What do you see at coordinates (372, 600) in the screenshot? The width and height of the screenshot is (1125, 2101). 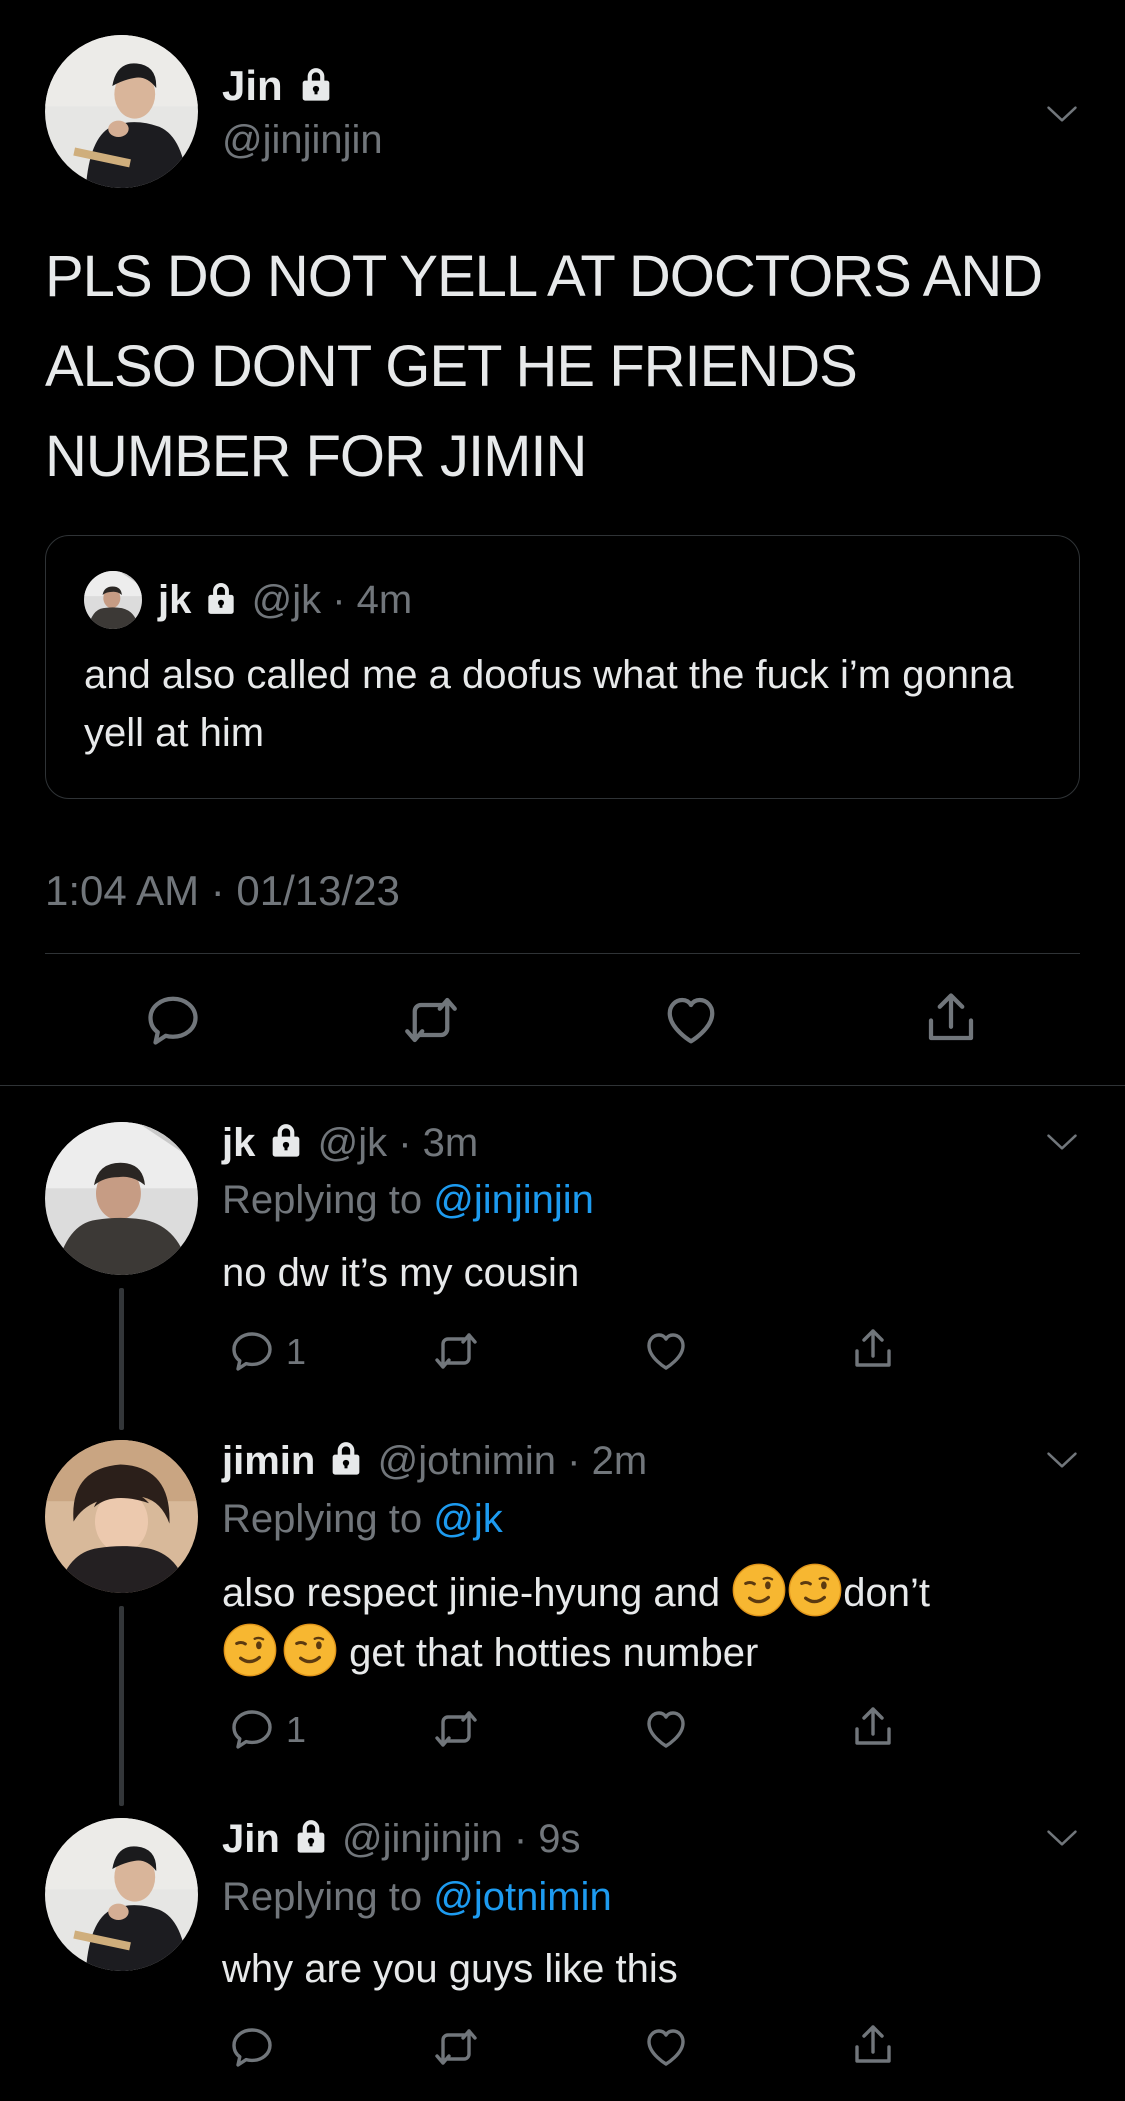 I see `quoted-time: · 4m` at bounding box center [372, 600].